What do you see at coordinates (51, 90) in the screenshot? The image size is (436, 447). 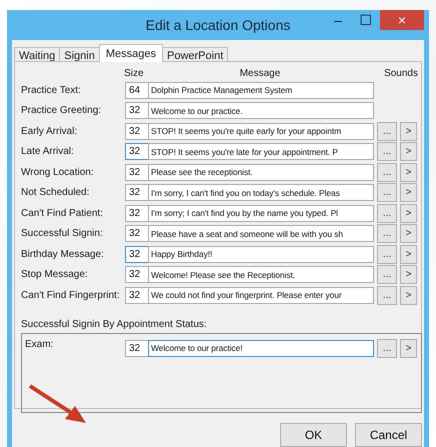 I see `message-label: Practice Text:` at bounding box center [51, 90].